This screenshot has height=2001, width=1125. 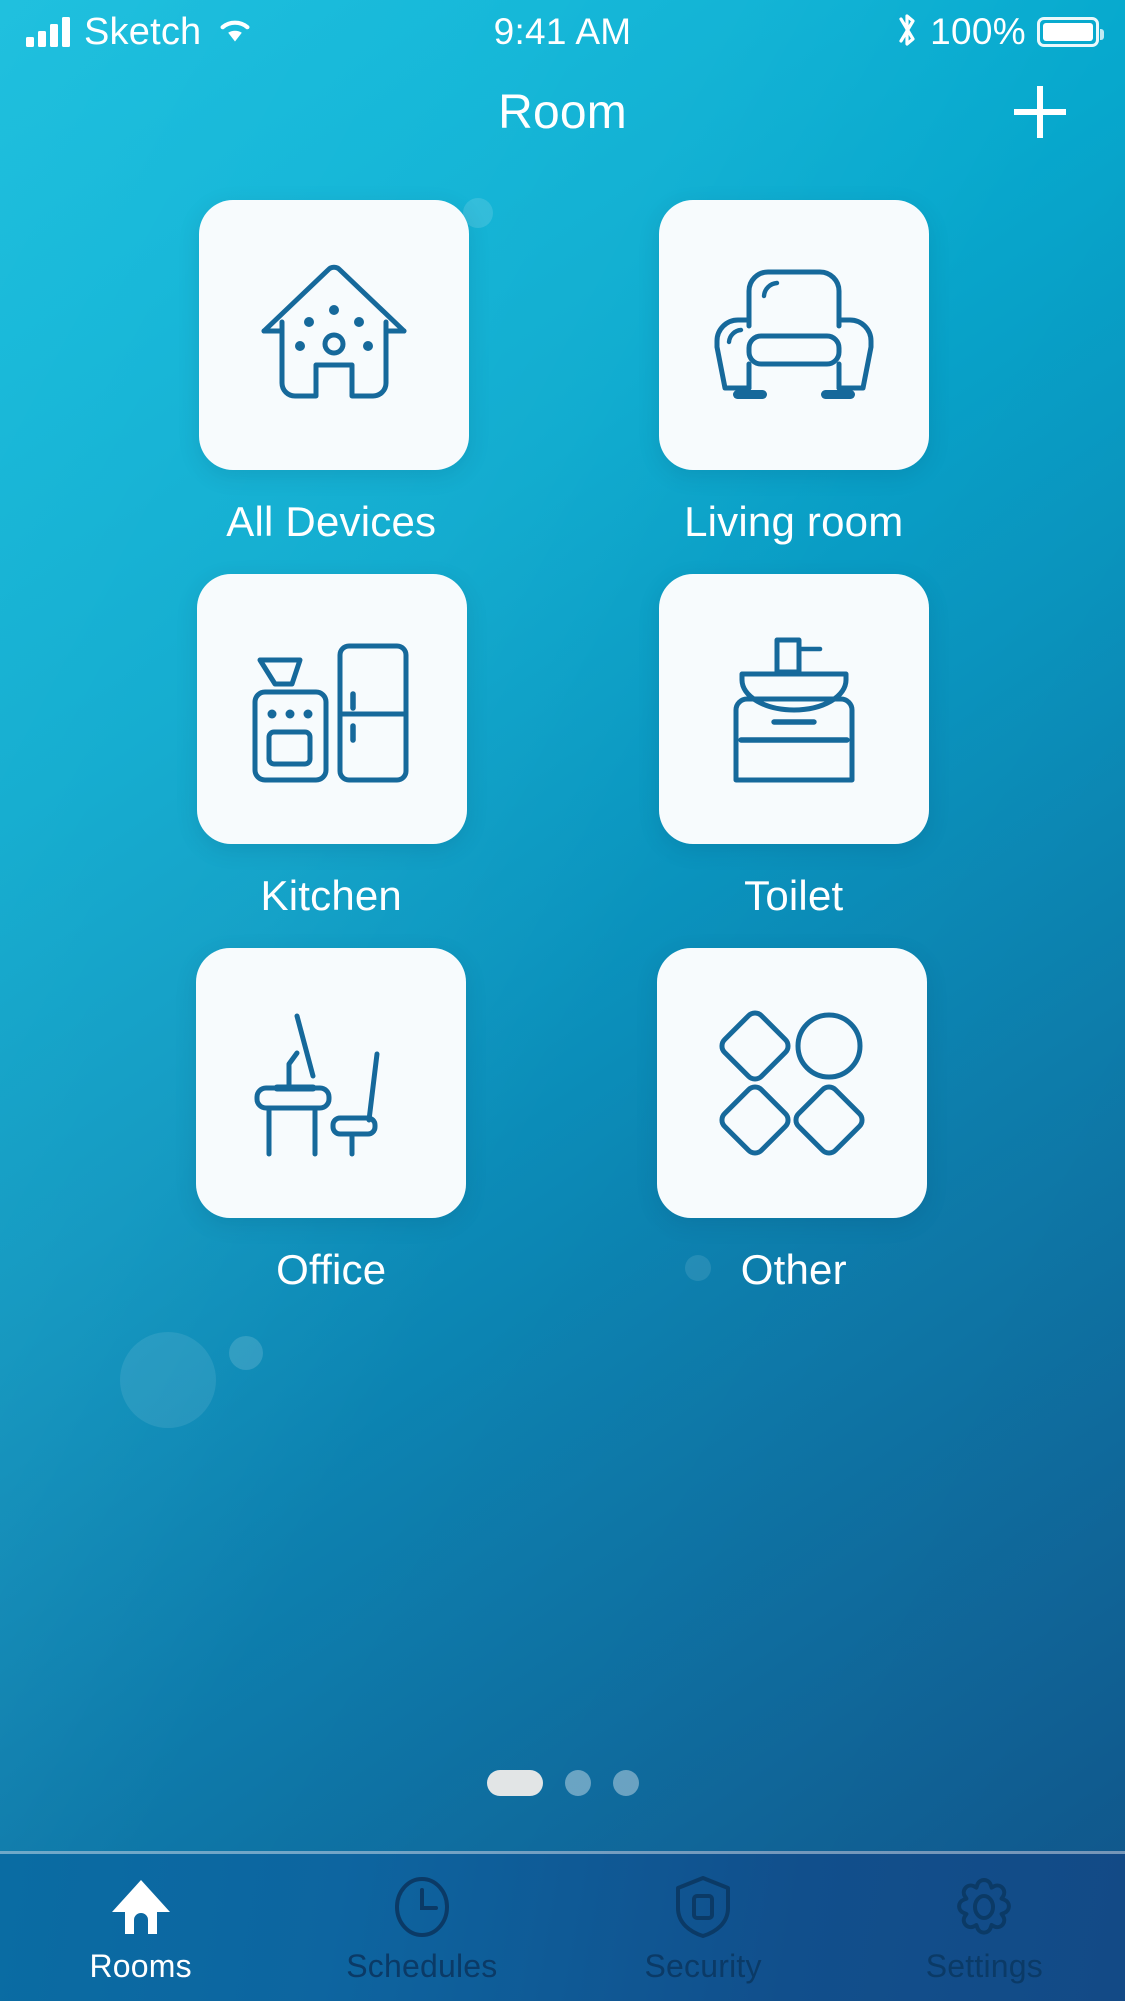 What do you see at coordinates (140, 1966) in the screenshot?
I see `tab-label: Rooms` at bounding box center [140, 1966].